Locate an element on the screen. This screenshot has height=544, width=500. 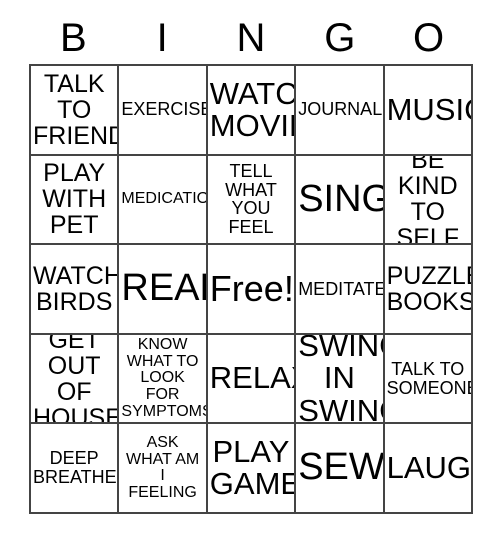
bingo-cell: RELAX is located at coordinates (252, 379).